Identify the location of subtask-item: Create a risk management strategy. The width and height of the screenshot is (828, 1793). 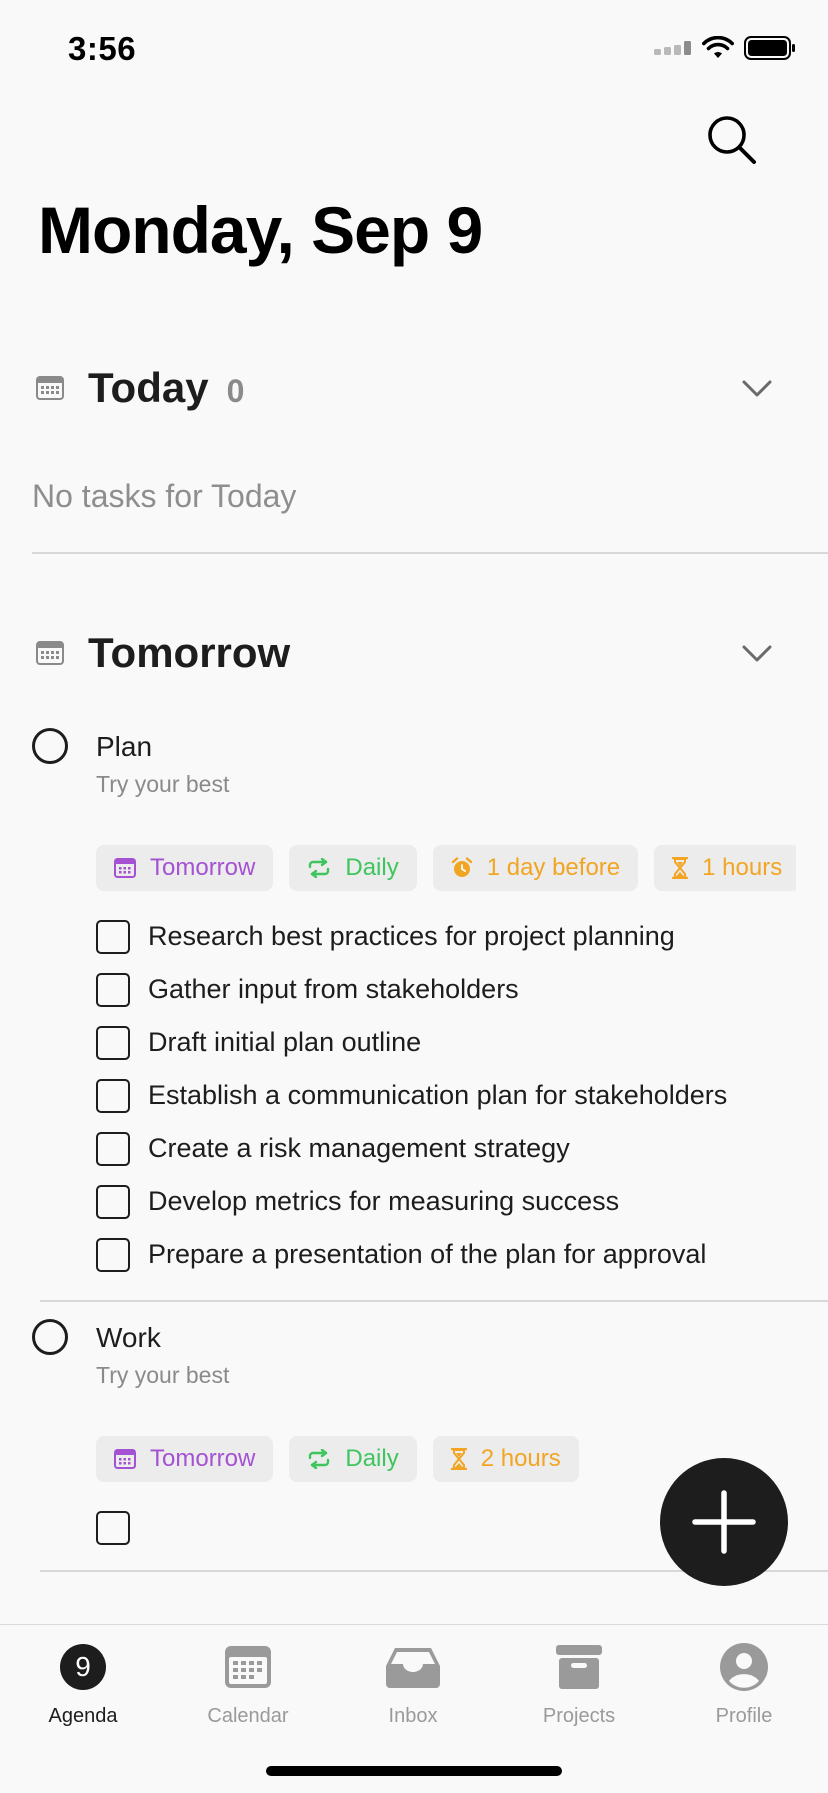
(411, 1148).